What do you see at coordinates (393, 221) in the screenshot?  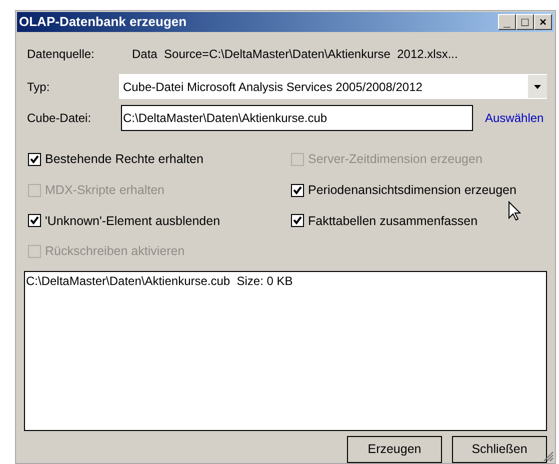 I see `option-label: Fakttabellen zusammenfassen` at bounding box center [393, 221].